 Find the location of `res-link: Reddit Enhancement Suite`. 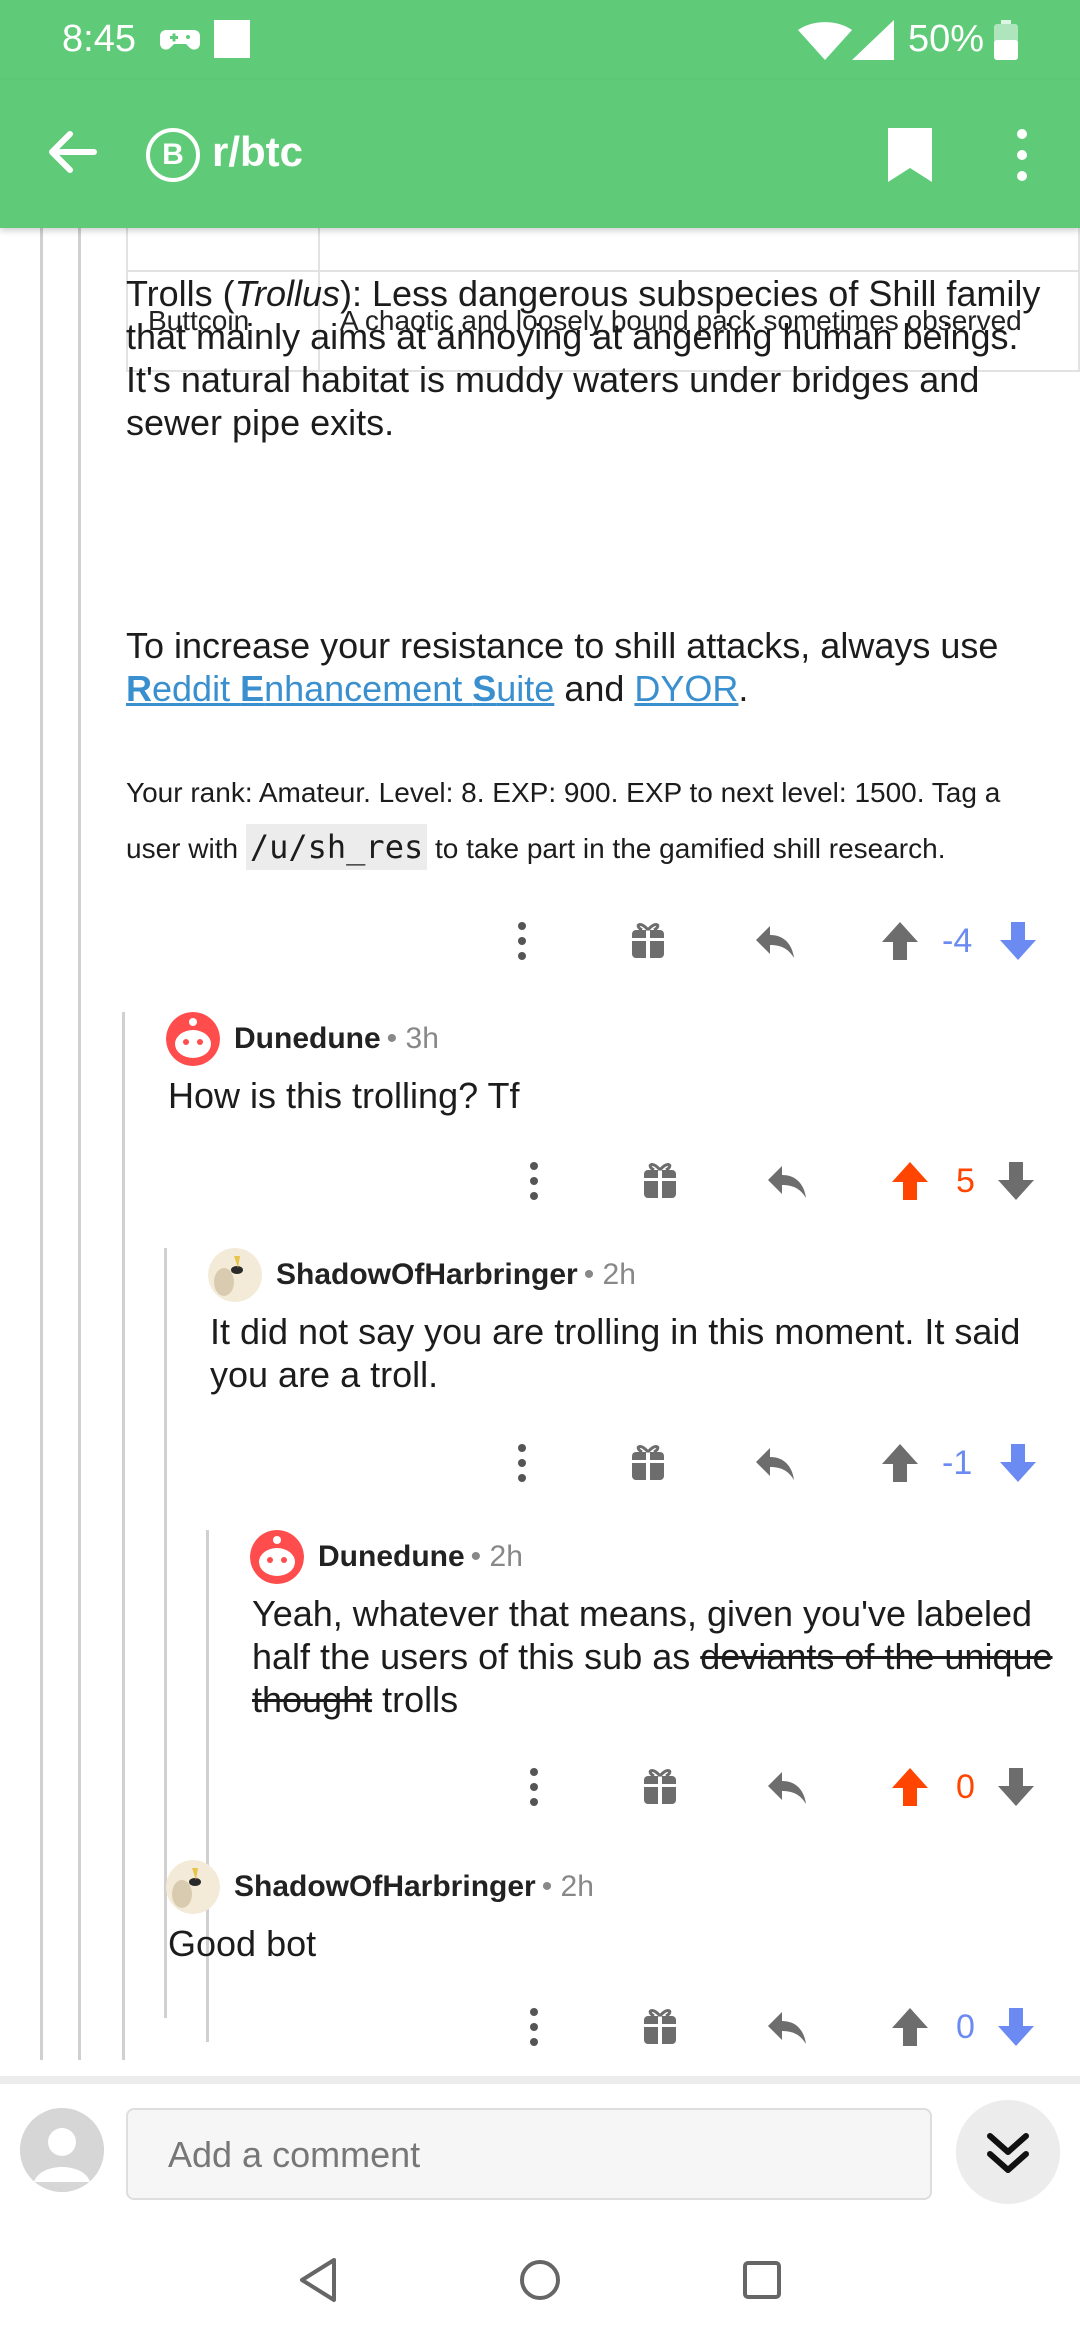

res-link: Reddit Enhancement Suite is located at coordinates (340, 688).